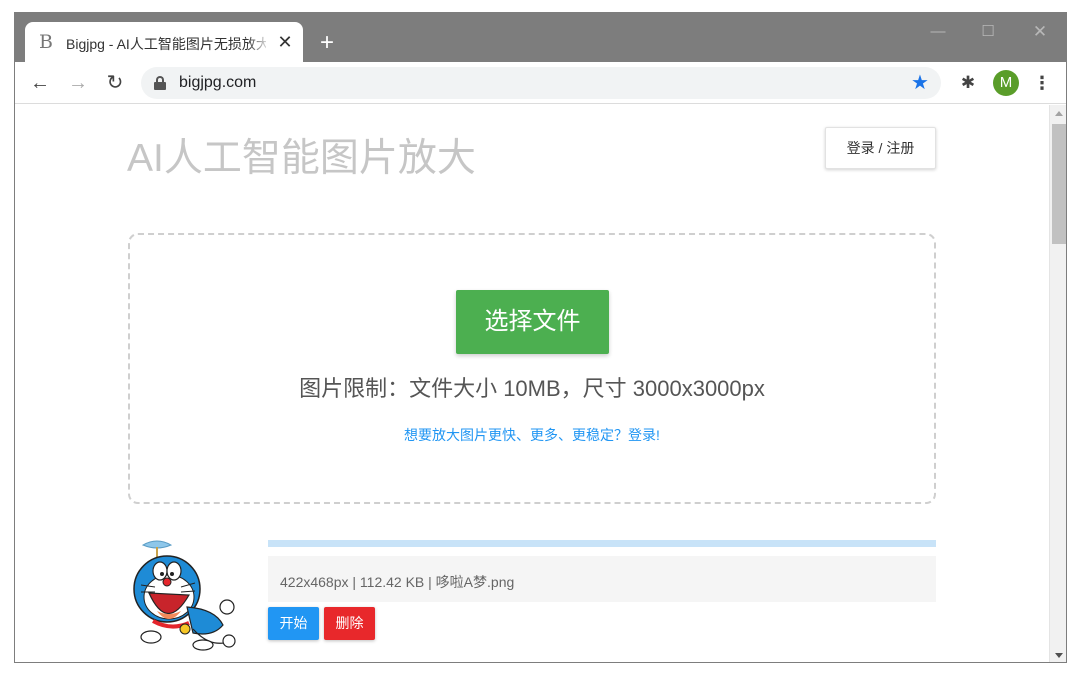  I want to click on new-tab-icon: +, so click(327, 44).